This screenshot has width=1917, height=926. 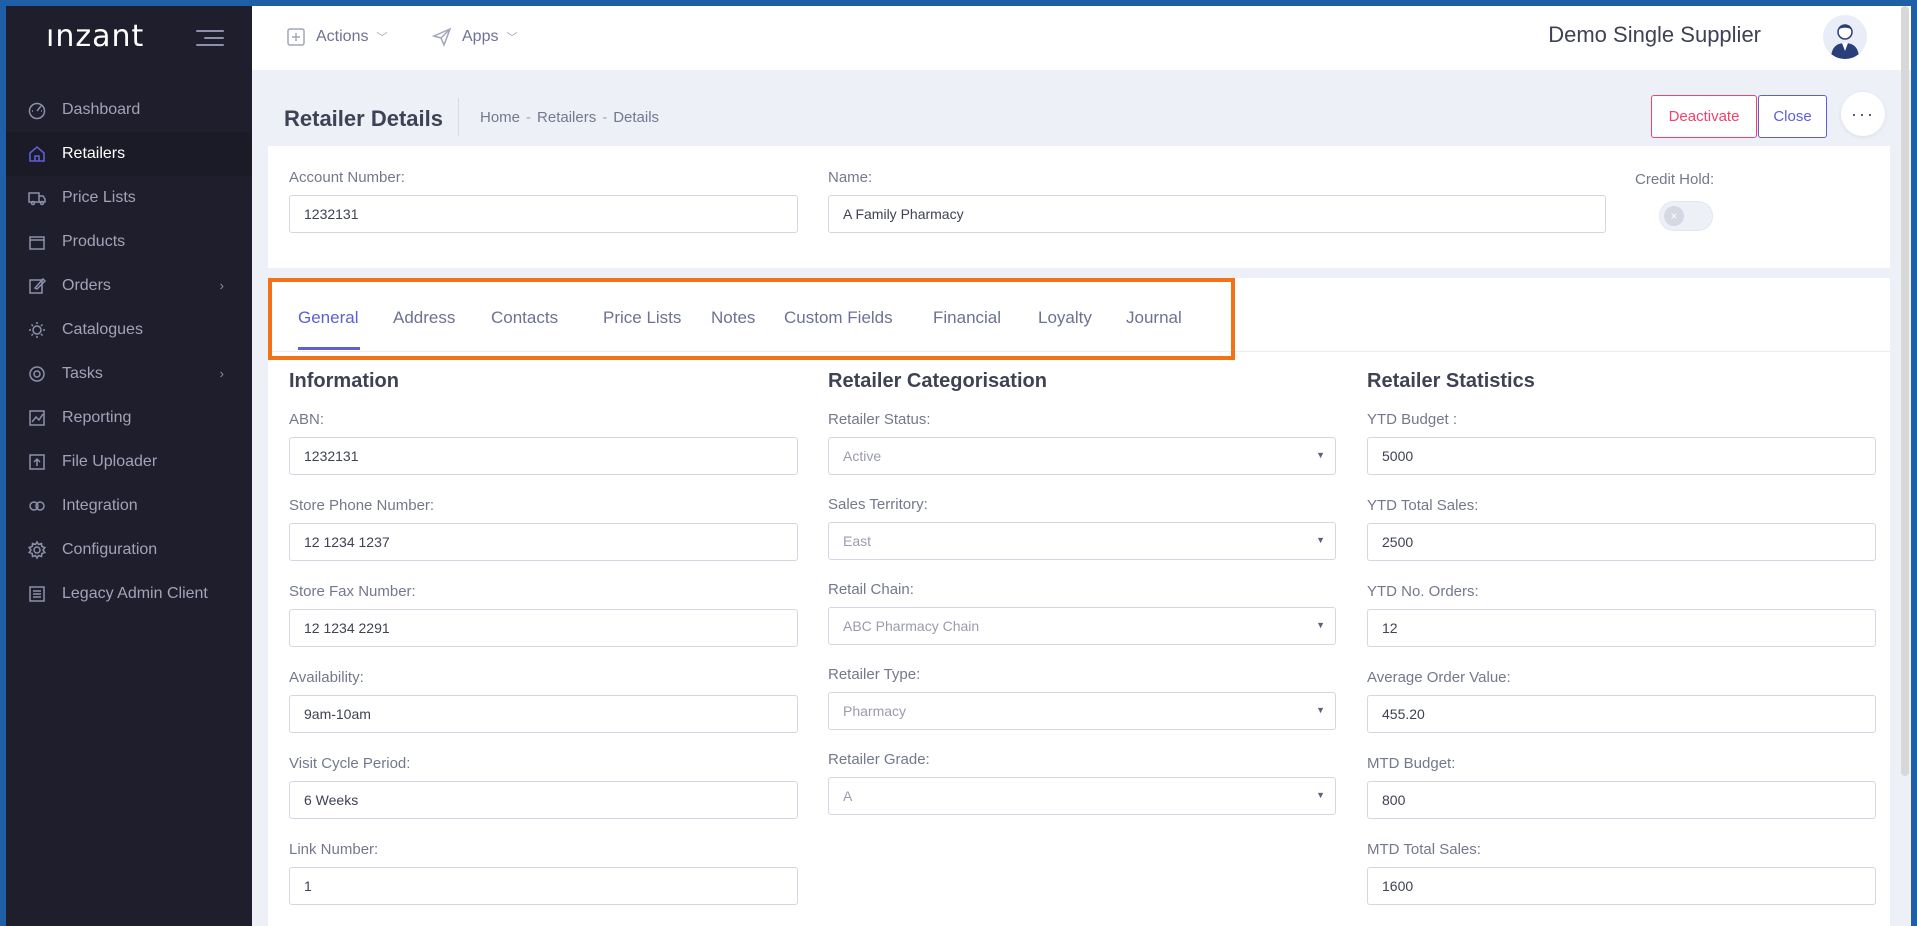 I want to click on add-square-icon, so click(x=296, y=37).